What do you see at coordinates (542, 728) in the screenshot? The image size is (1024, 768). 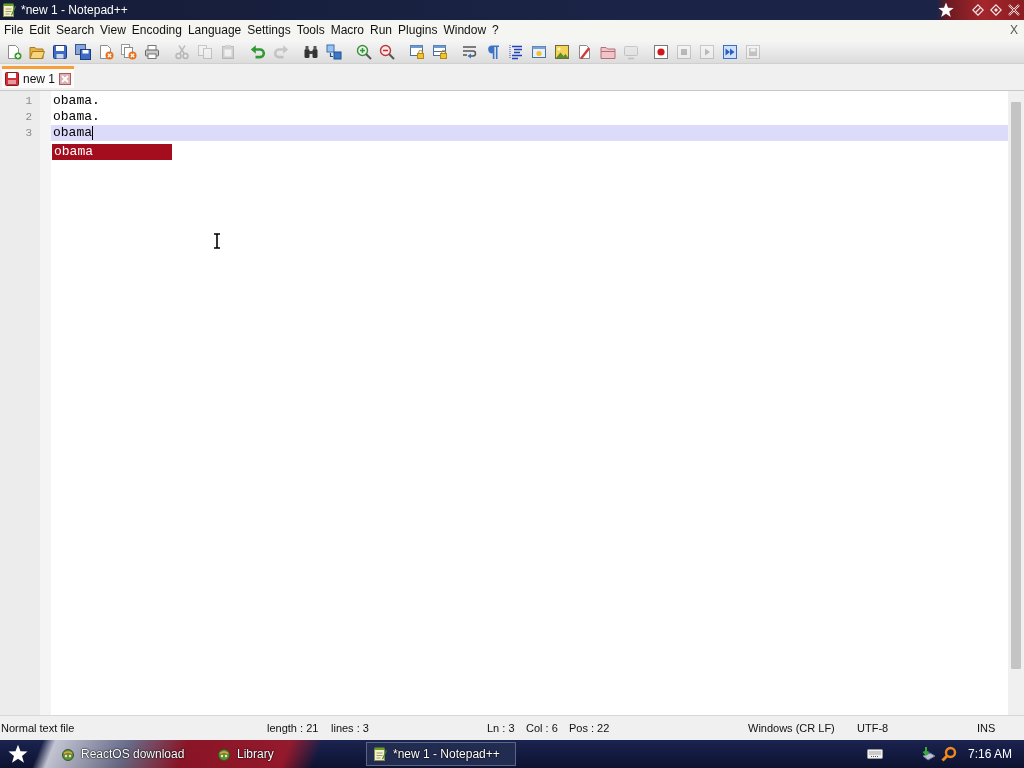 I see `column-label: Col : 6` at bounding box center [542, 728].